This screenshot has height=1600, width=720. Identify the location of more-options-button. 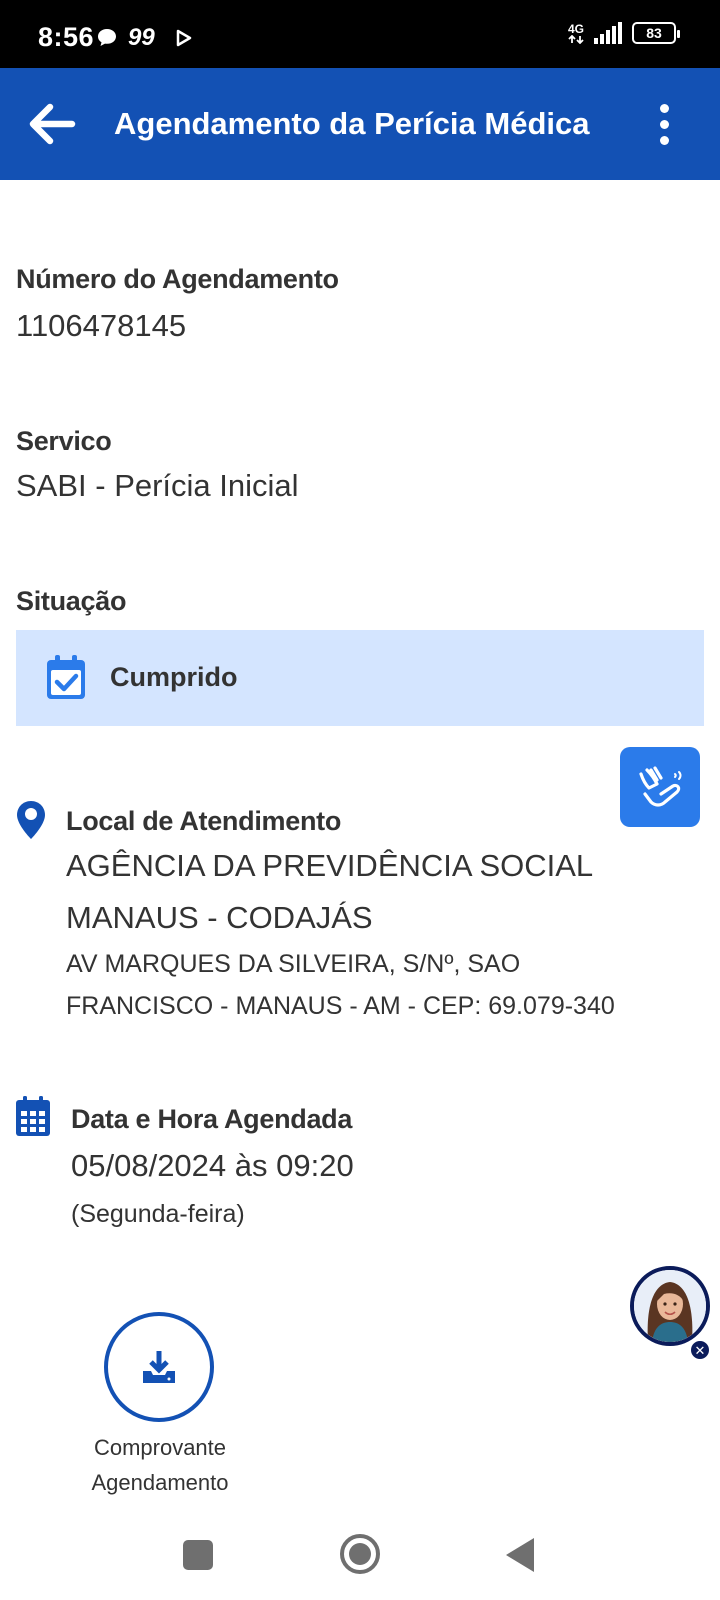
(664, 124).